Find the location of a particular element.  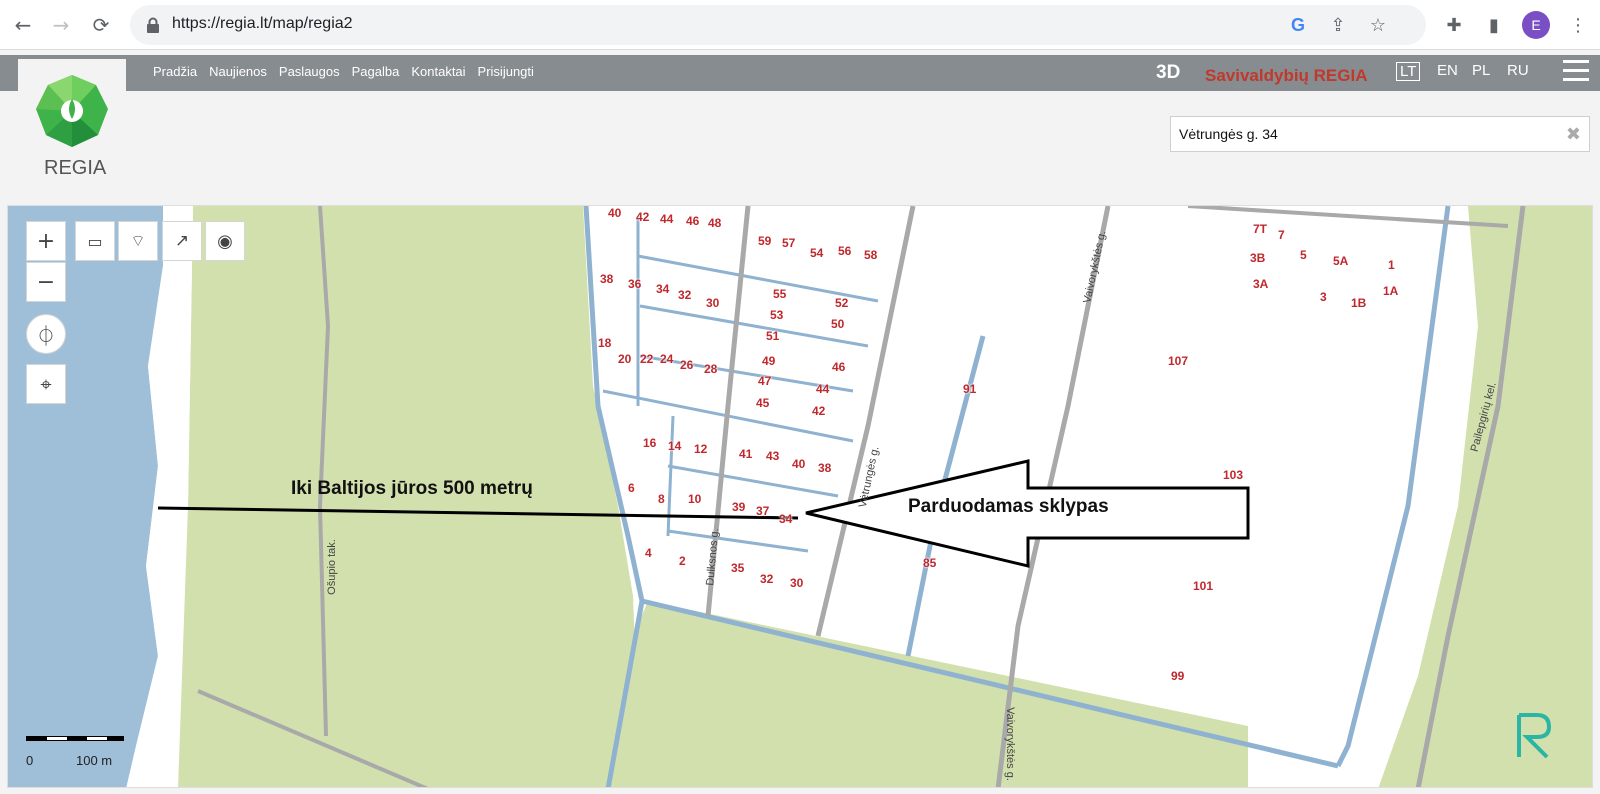

menu-item-pradzia: Pradžia is located at coordinates (175, 71).